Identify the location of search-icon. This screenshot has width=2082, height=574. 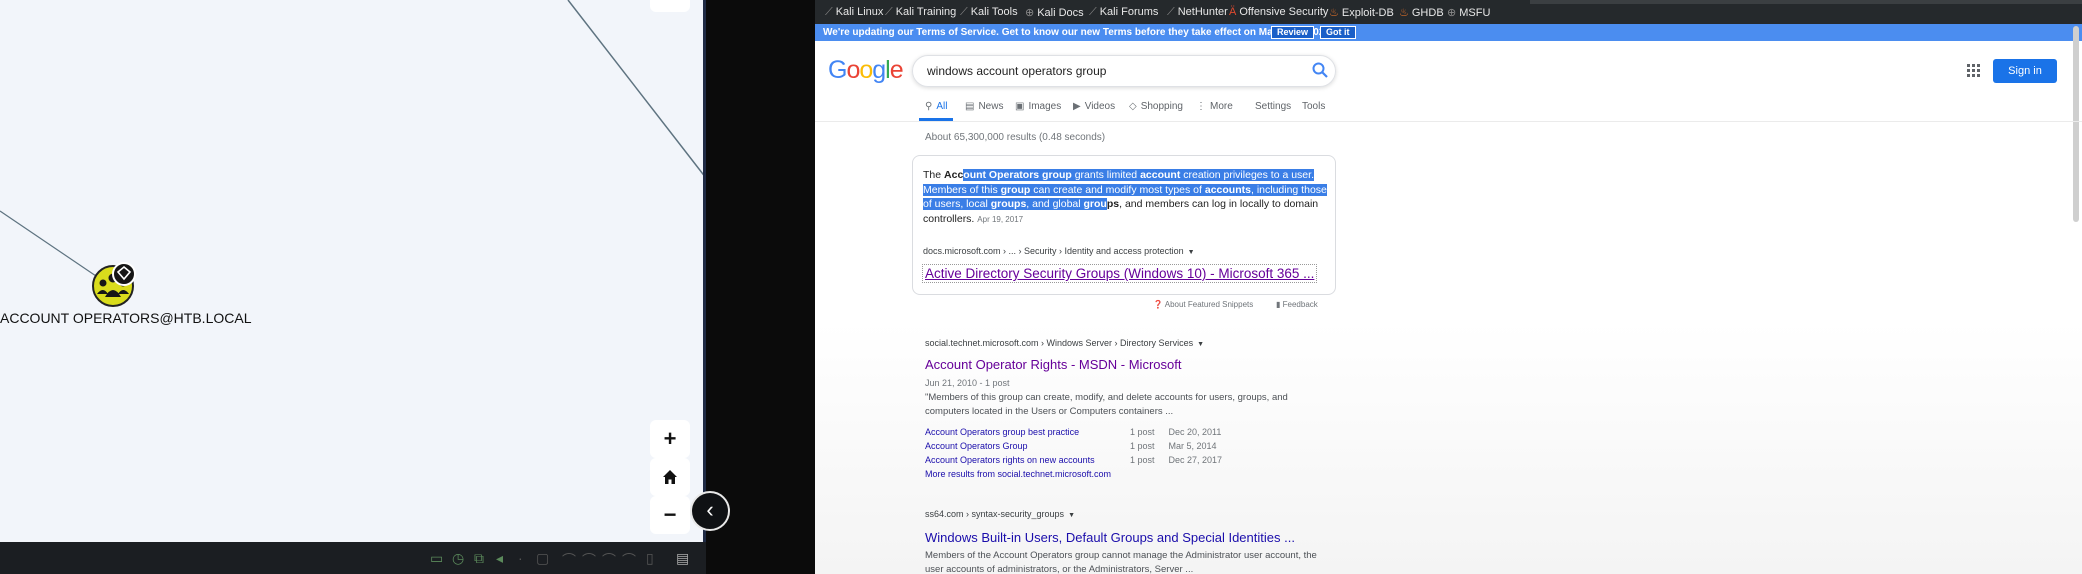
(1321, 71).